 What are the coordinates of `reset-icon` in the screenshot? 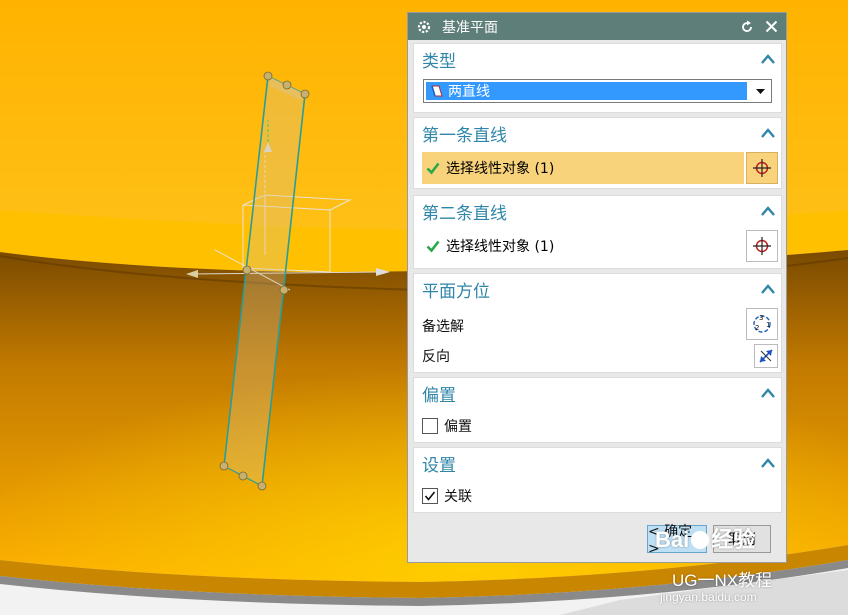 It's located at (747, 26).